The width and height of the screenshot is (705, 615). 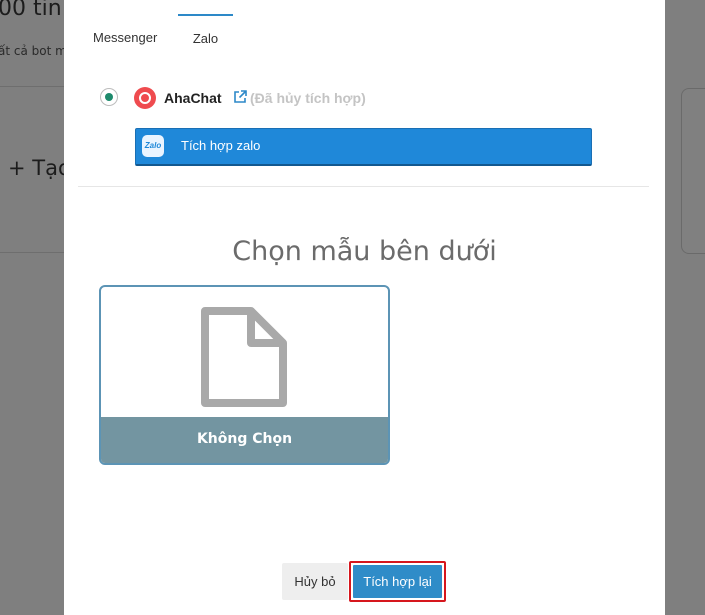 What do you see at coordinates (153, 146) in the screenshot?
I see `zalo-icon: Zalo` at bounding box center [153, 146].